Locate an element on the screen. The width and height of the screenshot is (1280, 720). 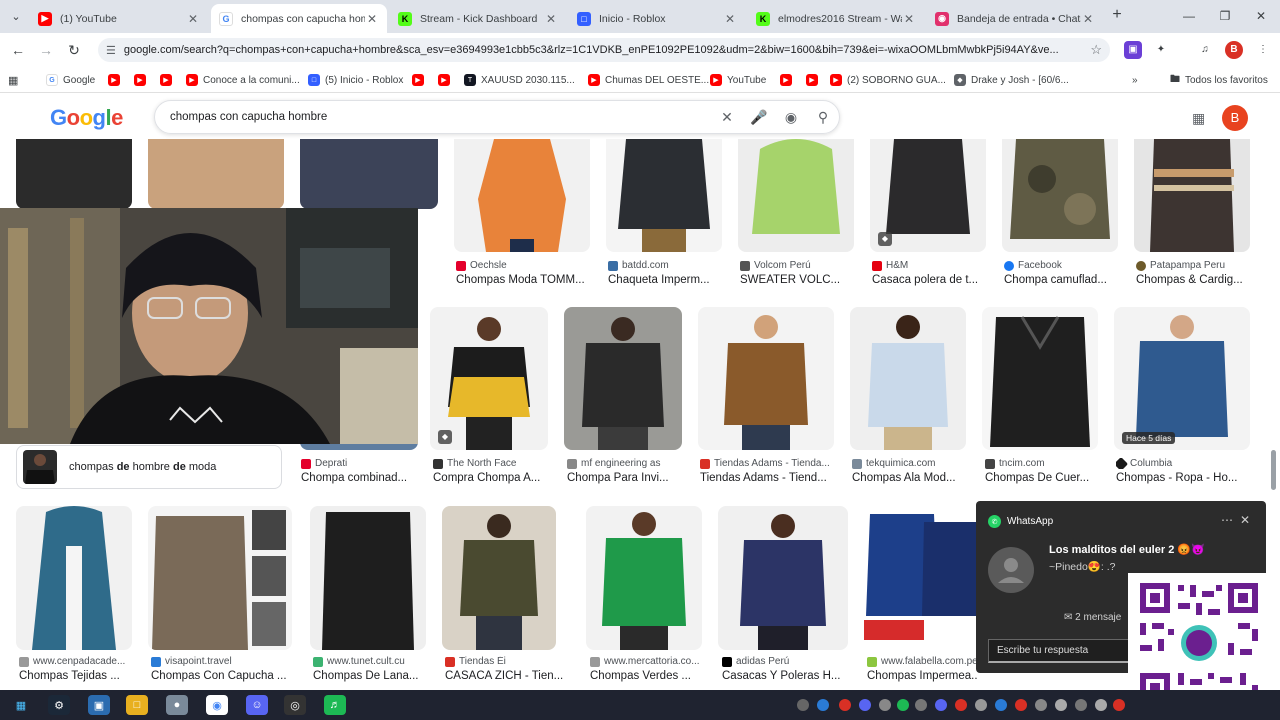
close-window-icon: ✕ is located at coordinates (1261, 16).